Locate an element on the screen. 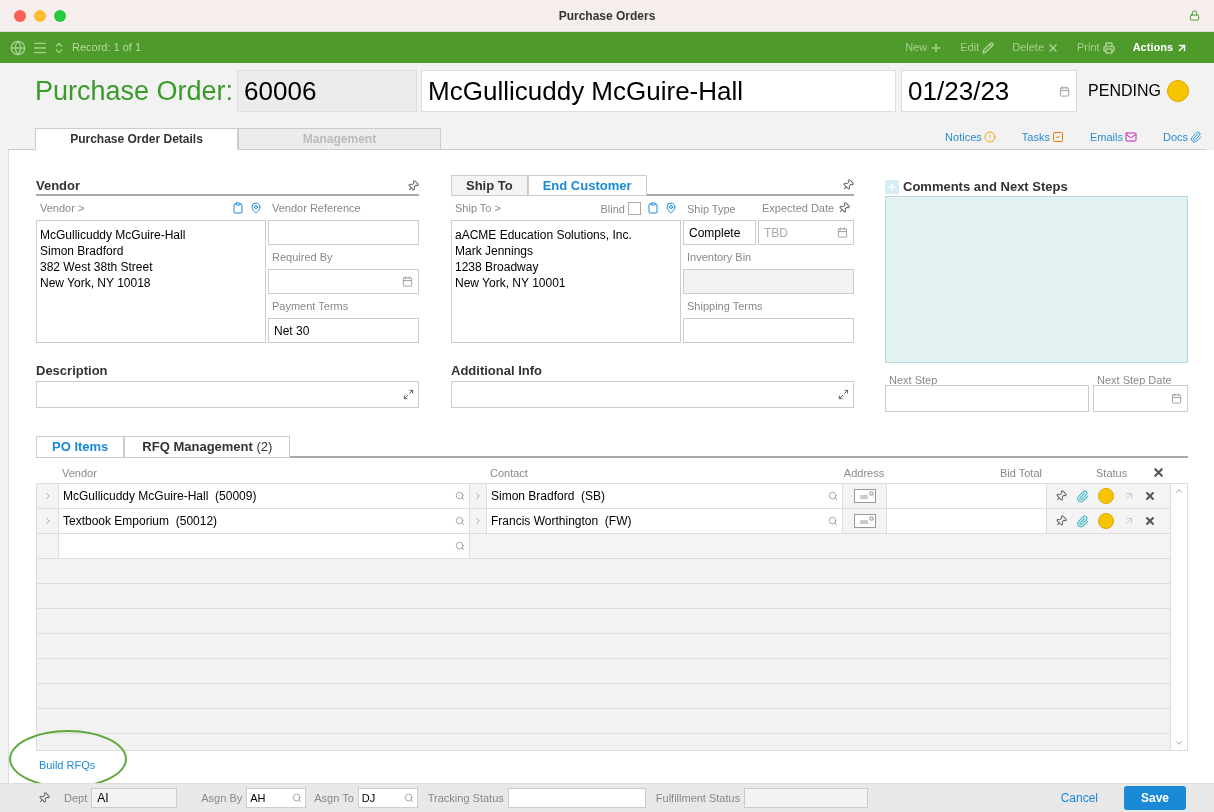 Image resolution: width=1214 pixels, height=812 pixels. minimize-button is located at coordinates (40, 15).